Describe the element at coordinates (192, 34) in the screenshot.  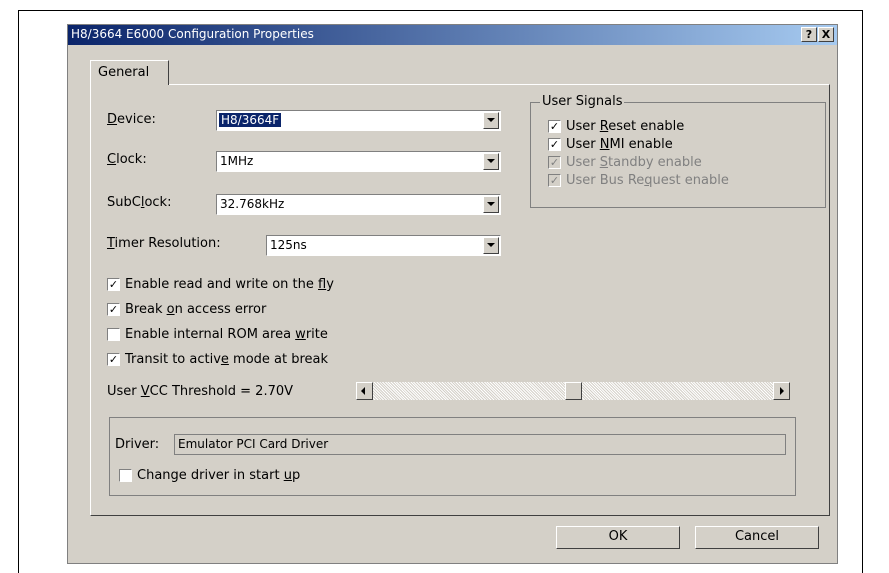
I see `dialog-title: H8/3664 E6000 Configuration Properties` at that location.